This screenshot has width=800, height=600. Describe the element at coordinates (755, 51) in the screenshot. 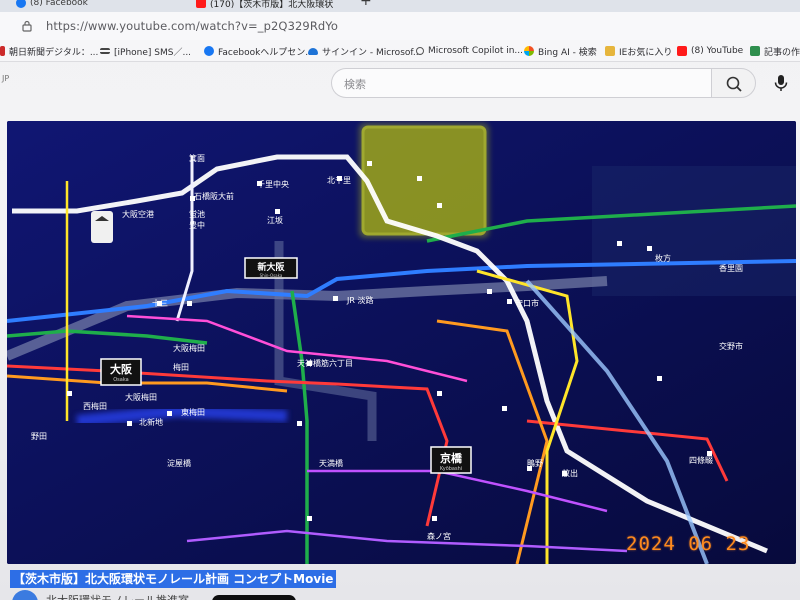

I see `article-icon` at that location.